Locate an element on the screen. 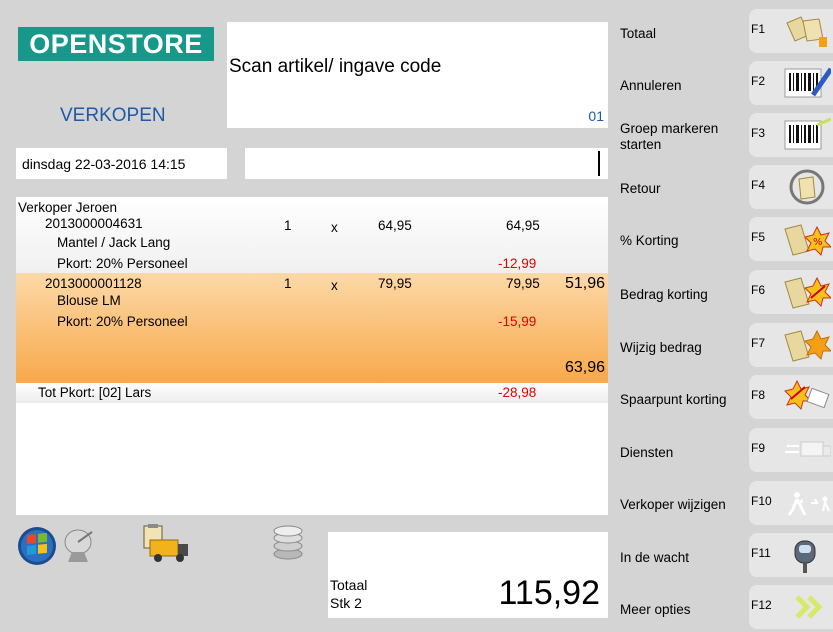 This screenshot has height=632, width=833. f1-key-label: F1 is located at coordinates (758, 29).